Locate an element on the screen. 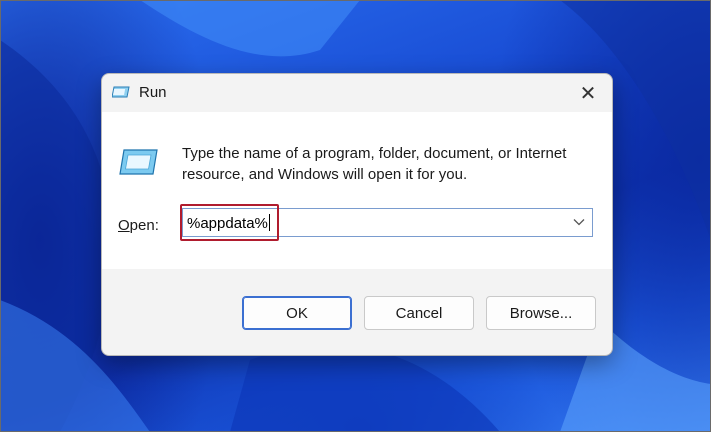 The image size is (711, 432). window-title: Run is located at coordinates (153, 92).